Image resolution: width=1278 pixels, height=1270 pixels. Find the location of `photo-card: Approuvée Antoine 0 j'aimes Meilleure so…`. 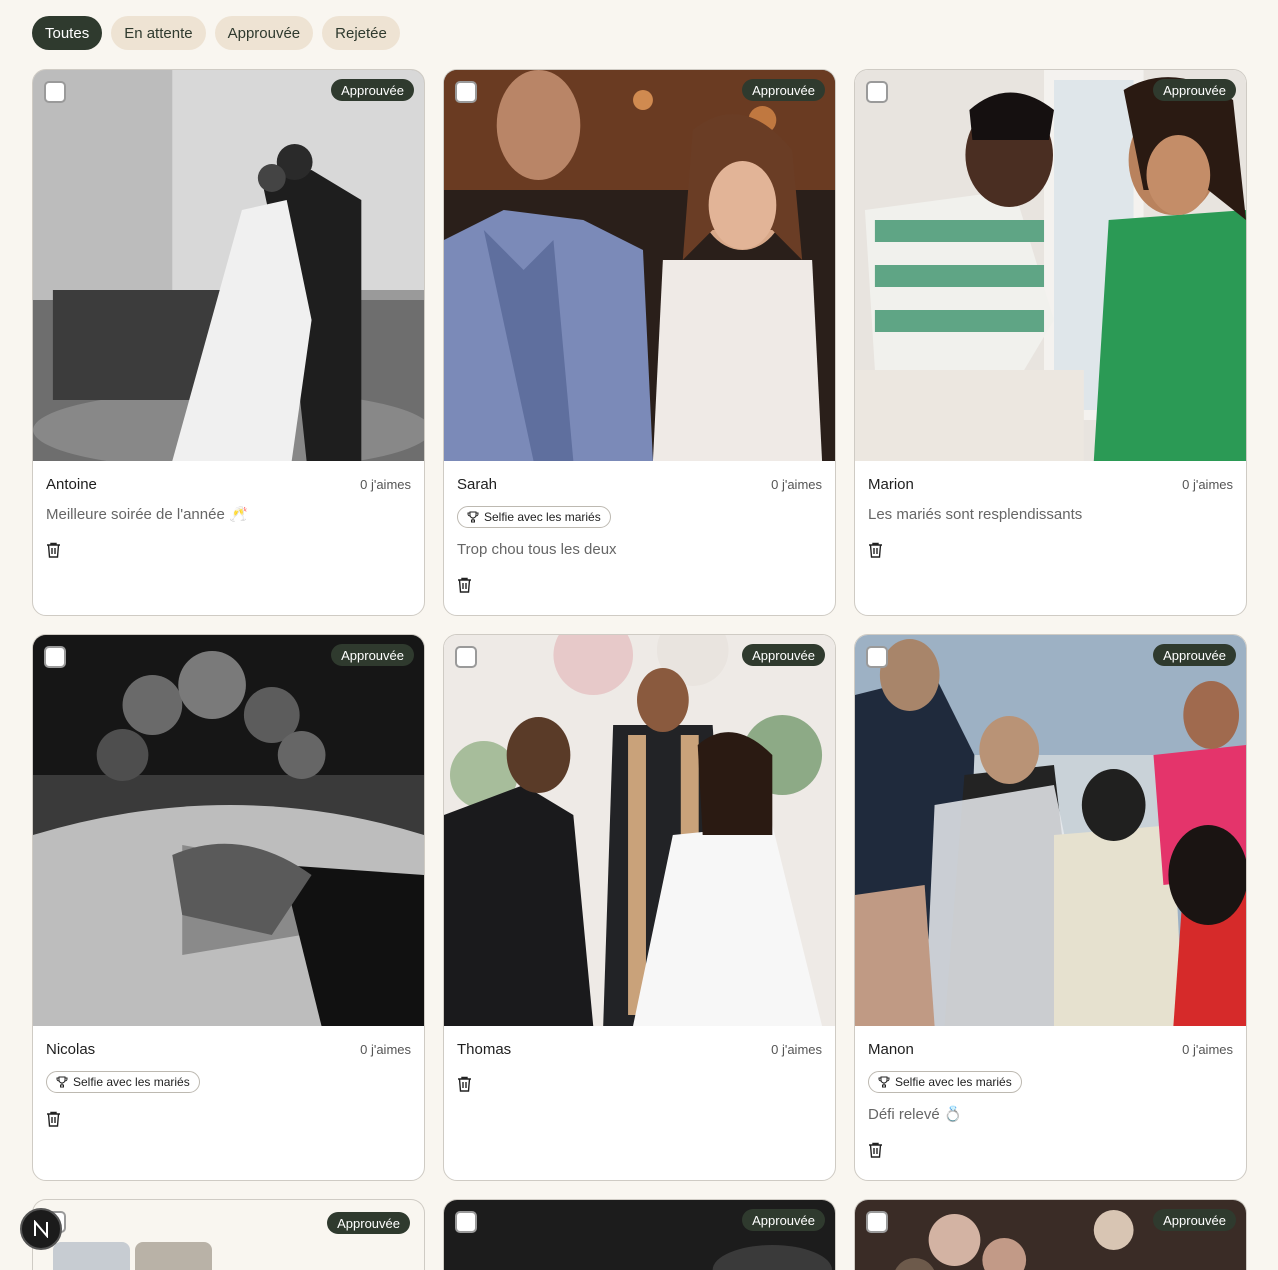

photo-card: Approuvée Antoine 0 j'aimes Meilleure so… is located at coordinates (228, 342).